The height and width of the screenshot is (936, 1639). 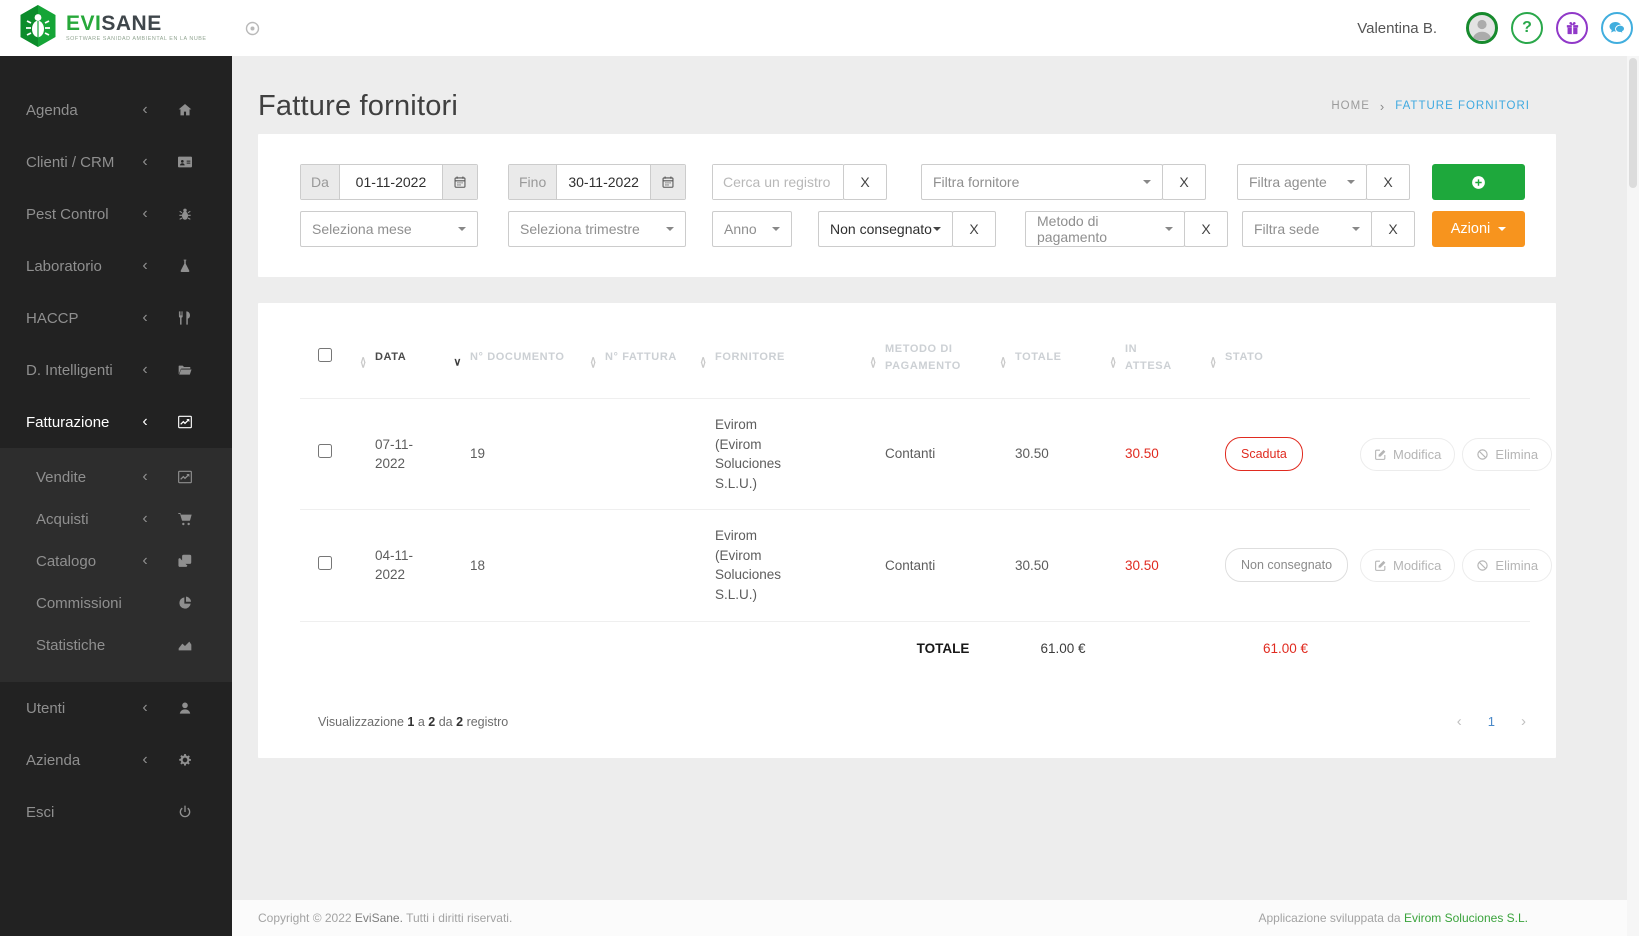 I want to click on sidebar-toggle-target-icon, so click(x=252, y=28).